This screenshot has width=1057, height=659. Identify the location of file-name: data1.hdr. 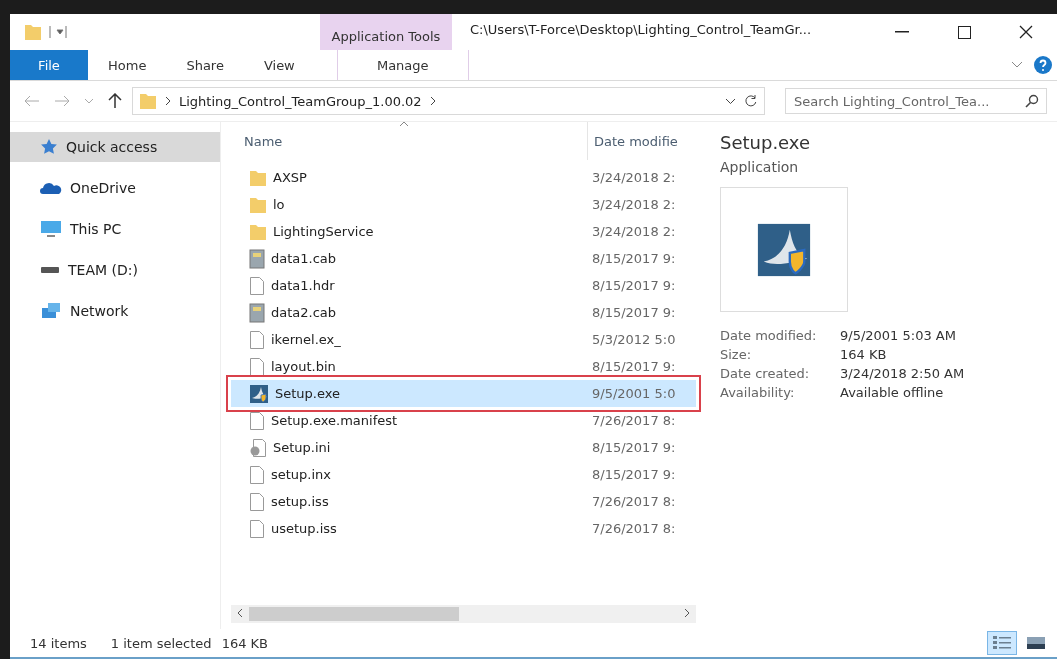
(303, 285).